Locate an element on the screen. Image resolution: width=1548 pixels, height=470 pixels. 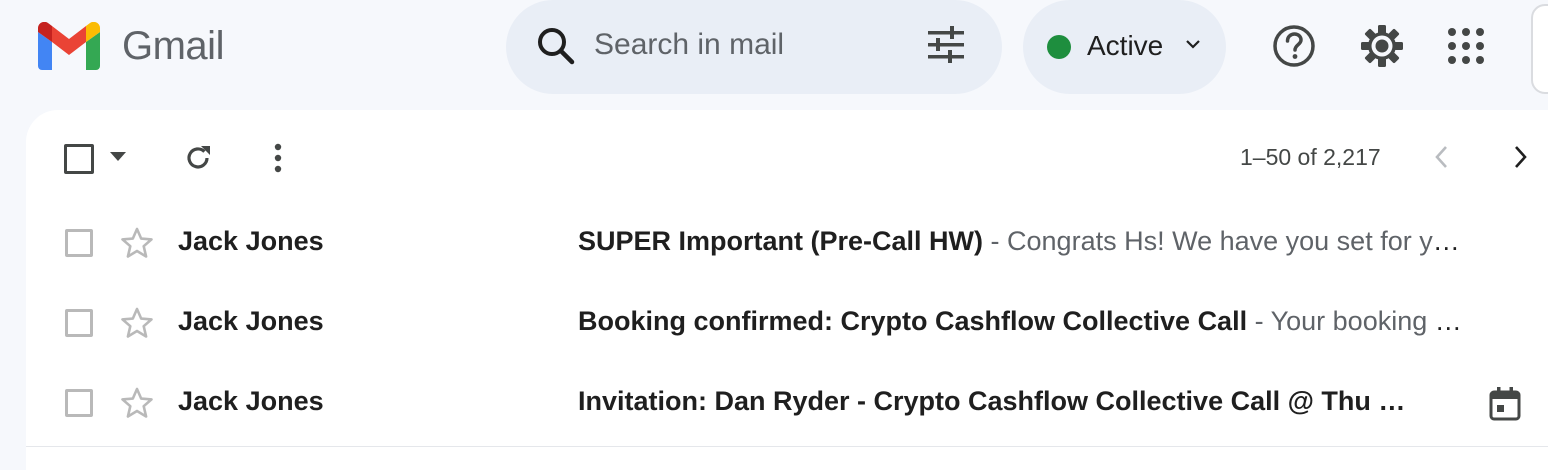
email-snippet: Your booking is confirmed is located at coordinates (1366, 321).